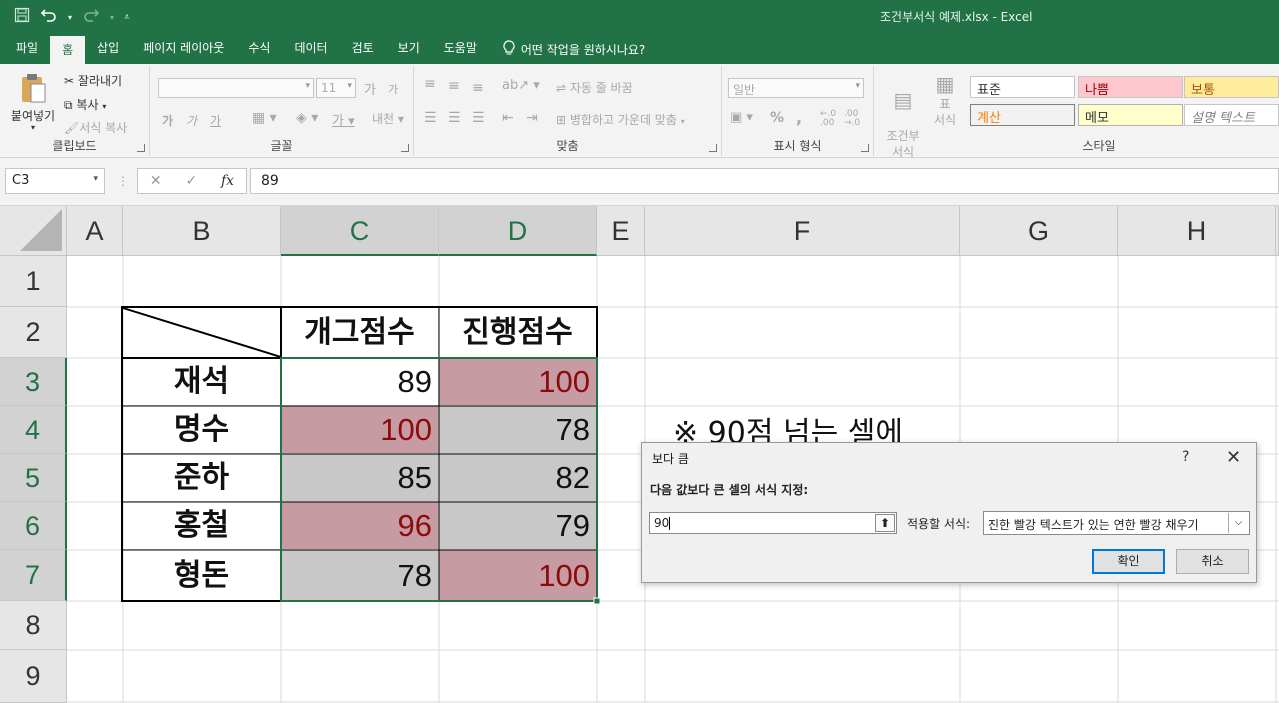 The height and width of the screenshot is (703, 1279). What do you see at coordinates (191, 120) in the screenshot?
I see `italic-button: 가` at bounding box center [191, 120].